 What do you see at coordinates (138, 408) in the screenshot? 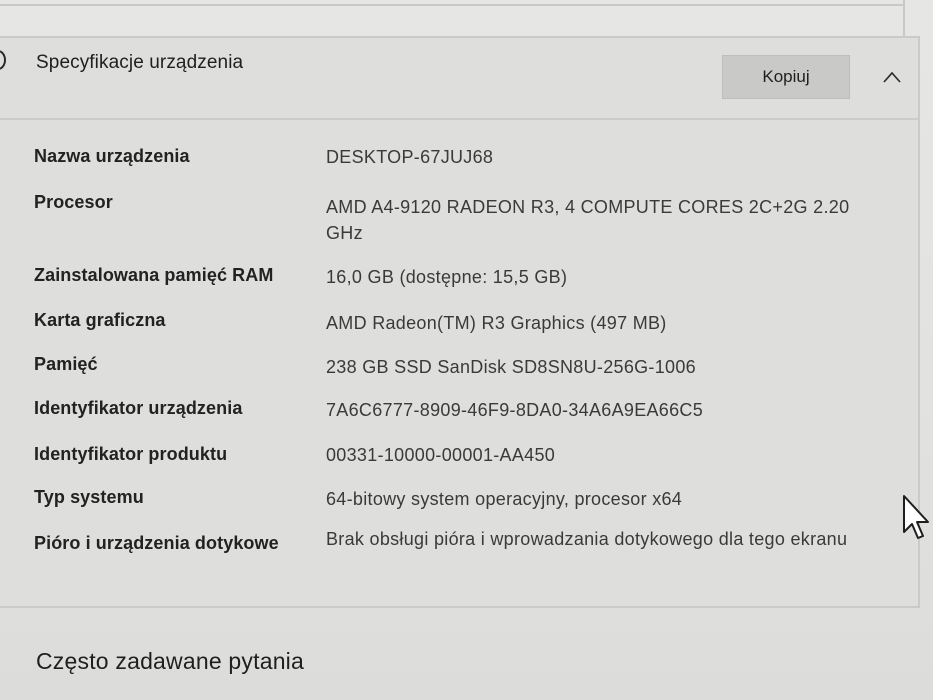
I see `spec-label: Identyfikator urządzenia` at bounding box center [138, 408].